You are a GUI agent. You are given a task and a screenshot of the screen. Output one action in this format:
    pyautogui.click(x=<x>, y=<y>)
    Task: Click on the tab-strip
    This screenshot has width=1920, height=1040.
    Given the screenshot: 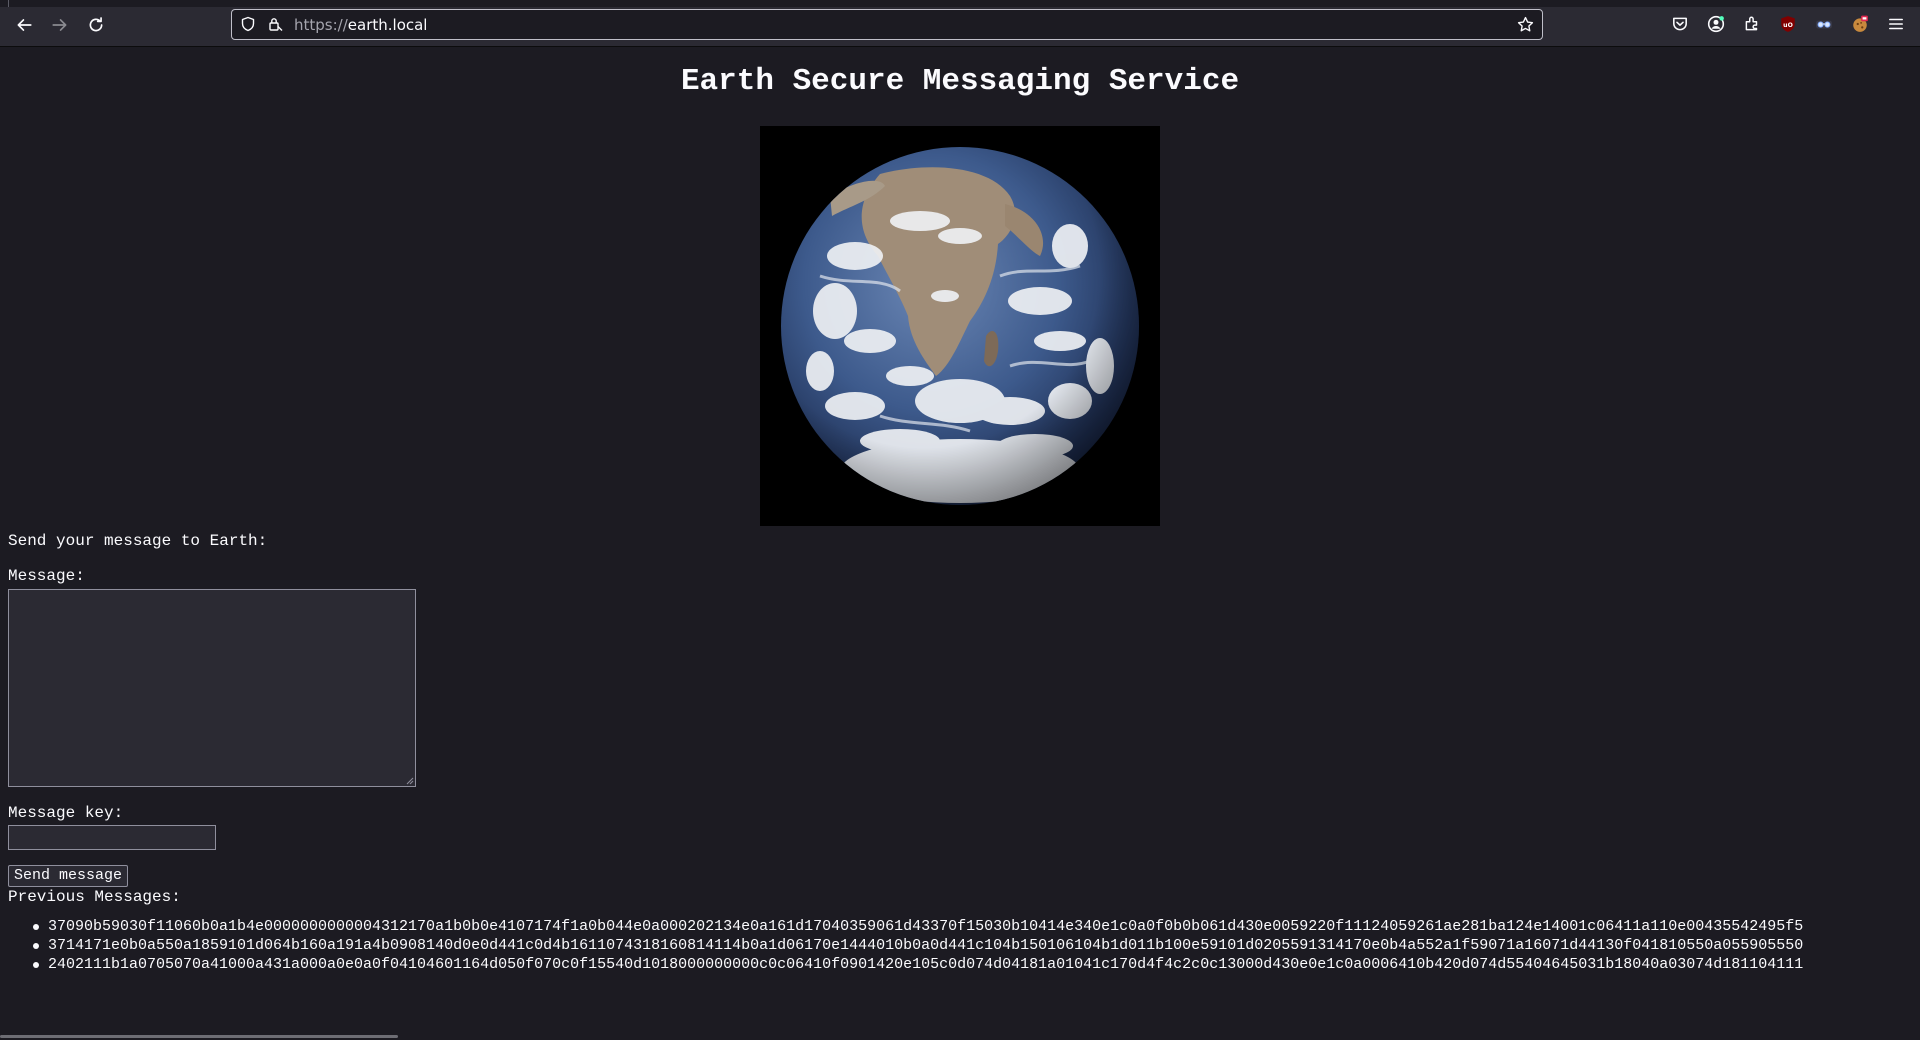 What is the action you would take?
    pyautogui.click(x=960, y=3)
    